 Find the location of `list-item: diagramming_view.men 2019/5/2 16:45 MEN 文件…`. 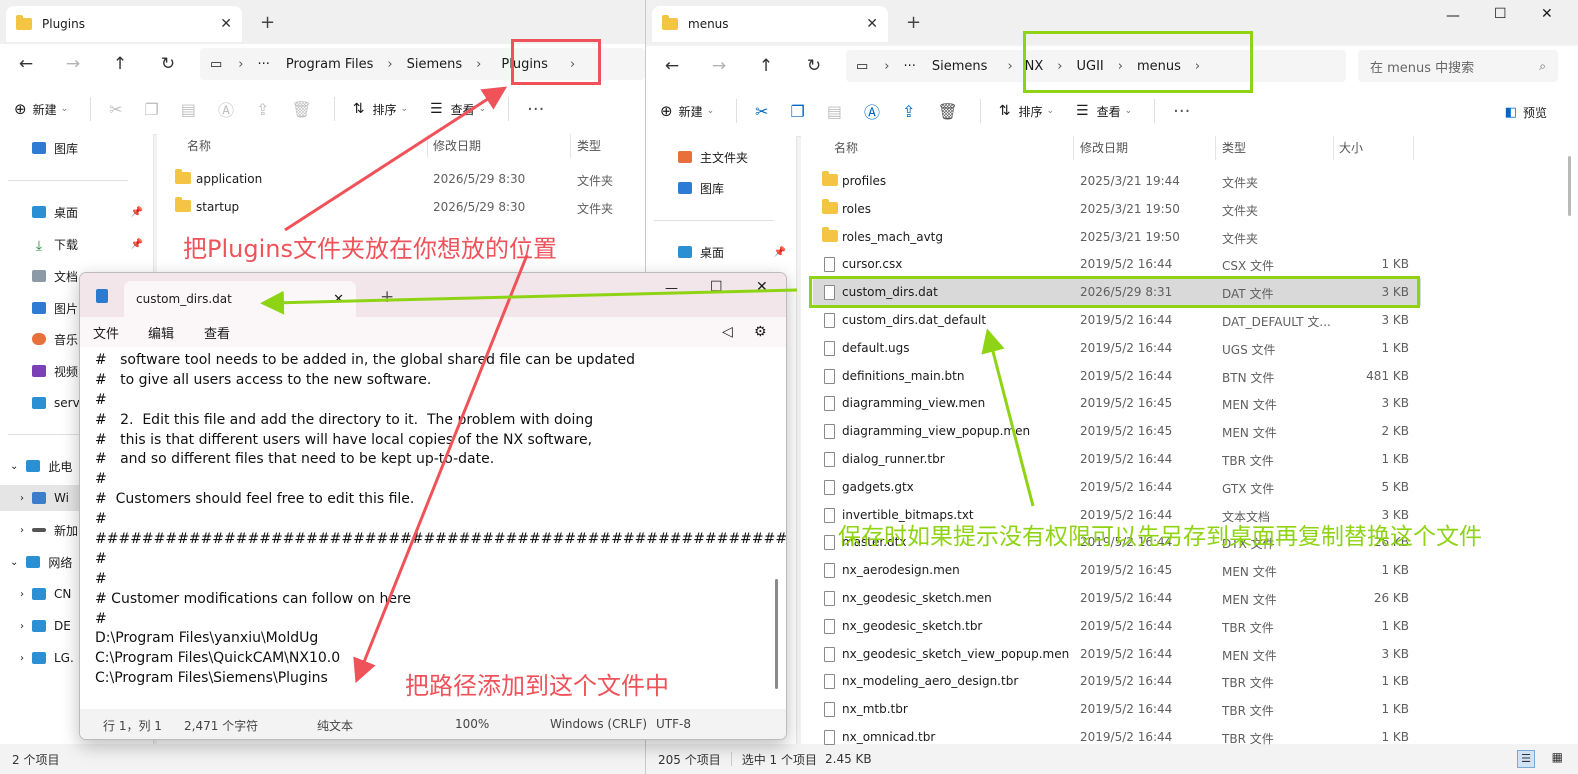

list-item: diagramming_view.men 2019/5/2 16:45 MEN 文件… is located at coordinates (1117, 403).